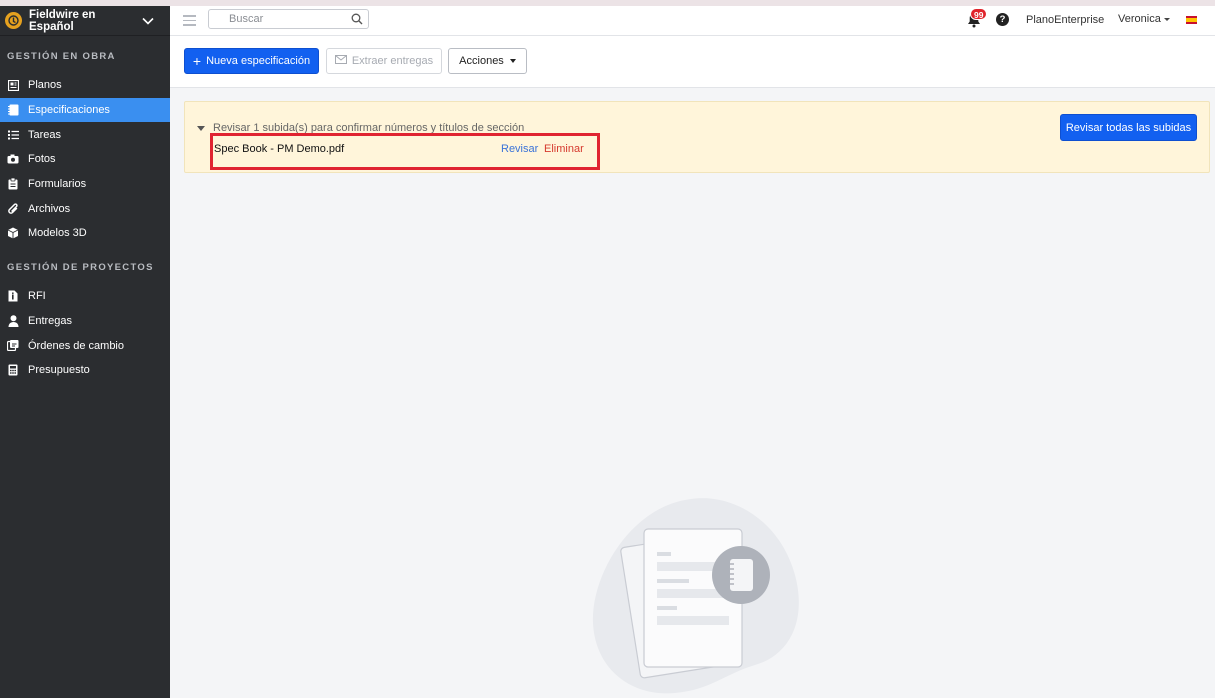 The image size is (1215, 698). I want to click on search-input, so click(294, 19).